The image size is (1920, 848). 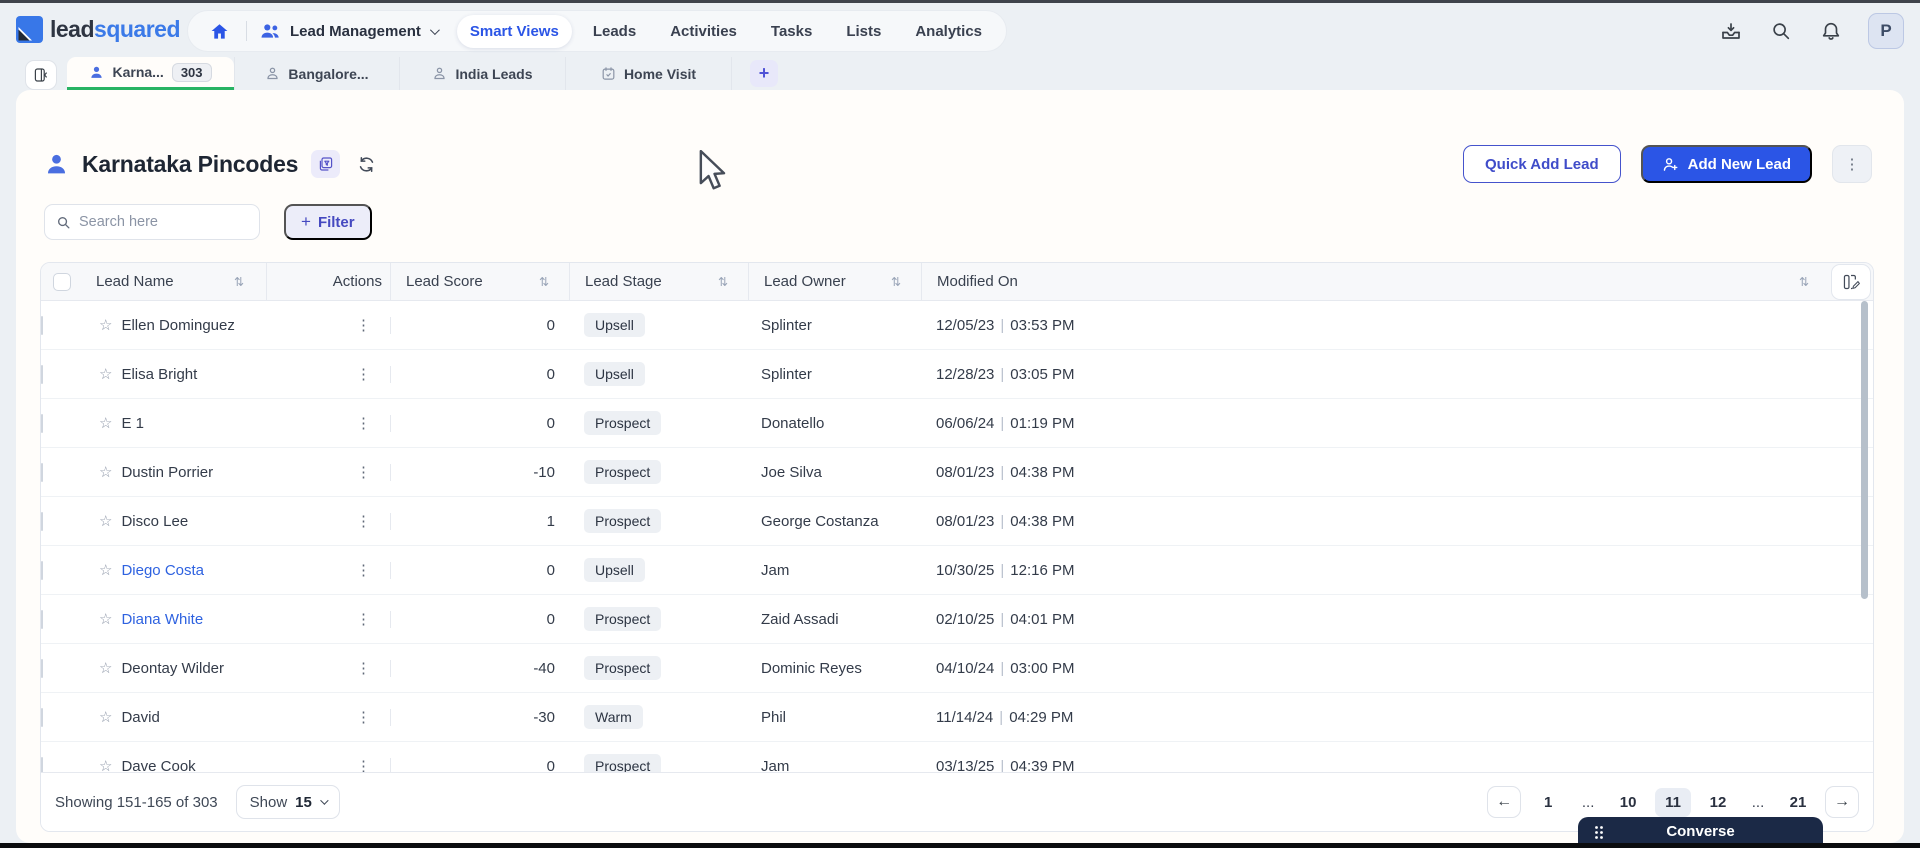 What do you see at coordinates (649, 73) in the screenshot?
I see `tab-home-visit: Home Visit` at bounding box center [649, 73].